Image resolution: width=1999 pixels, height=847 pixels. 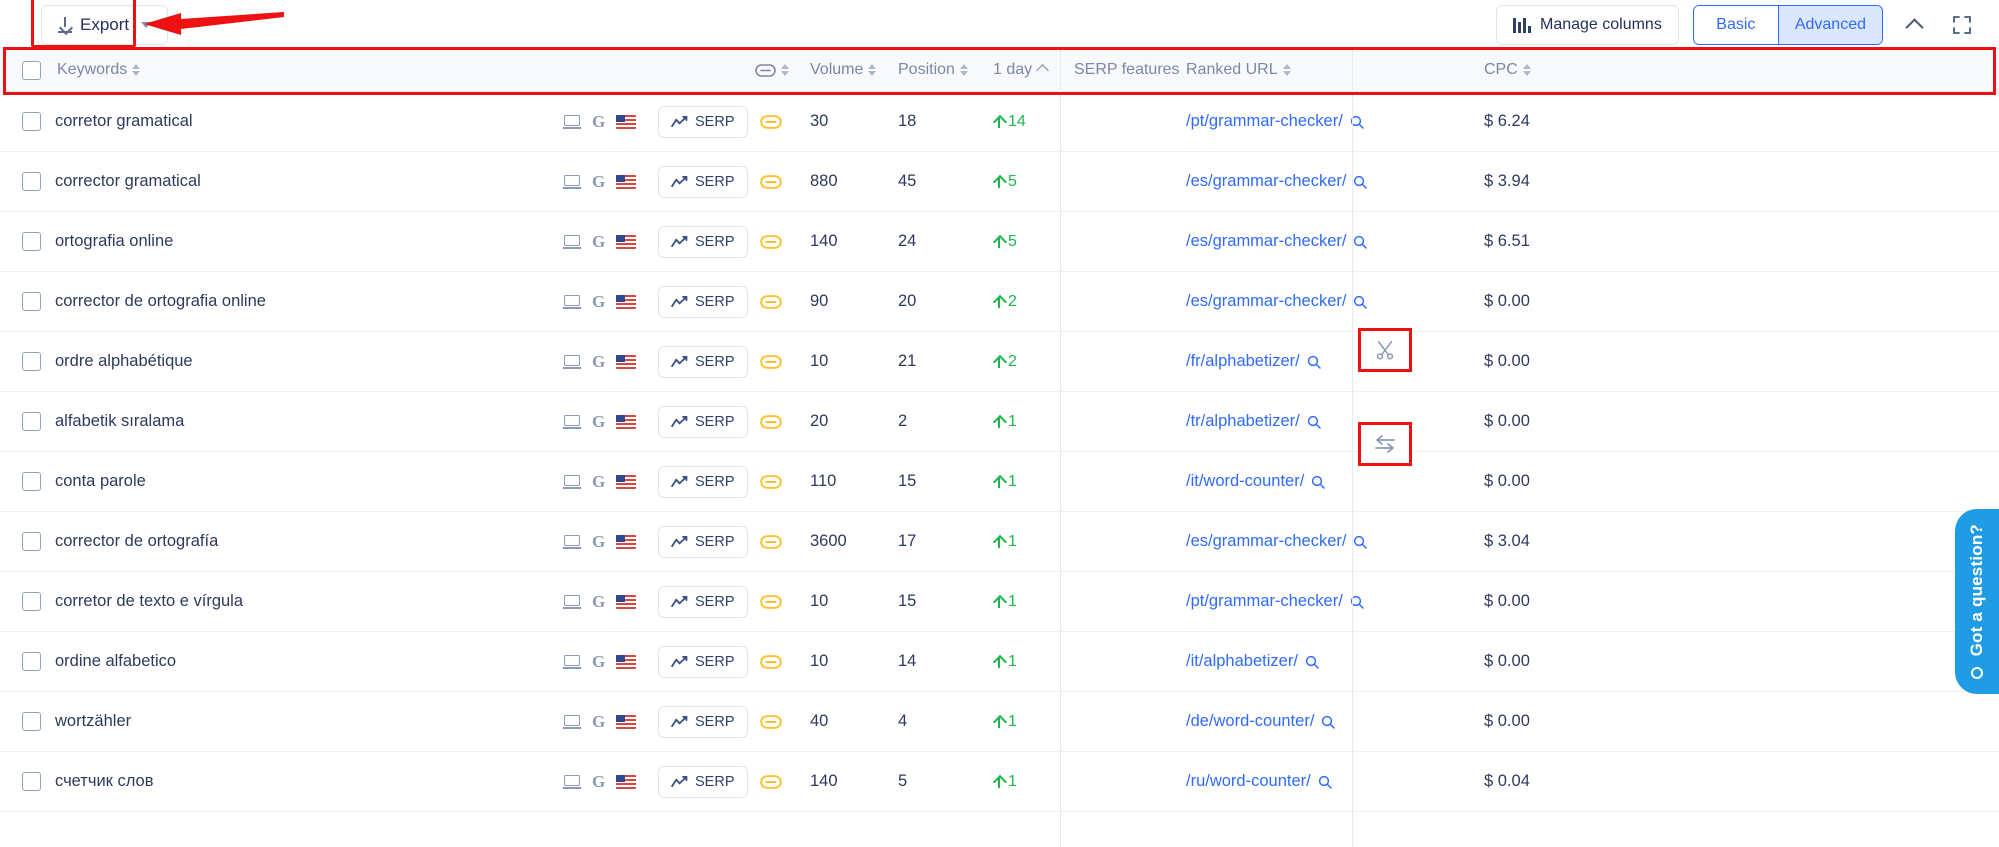 What do you see at coordinates (843, 70) in the screenshot?
I see `column-header-volume: Volume` at bounding box center [843, 70].